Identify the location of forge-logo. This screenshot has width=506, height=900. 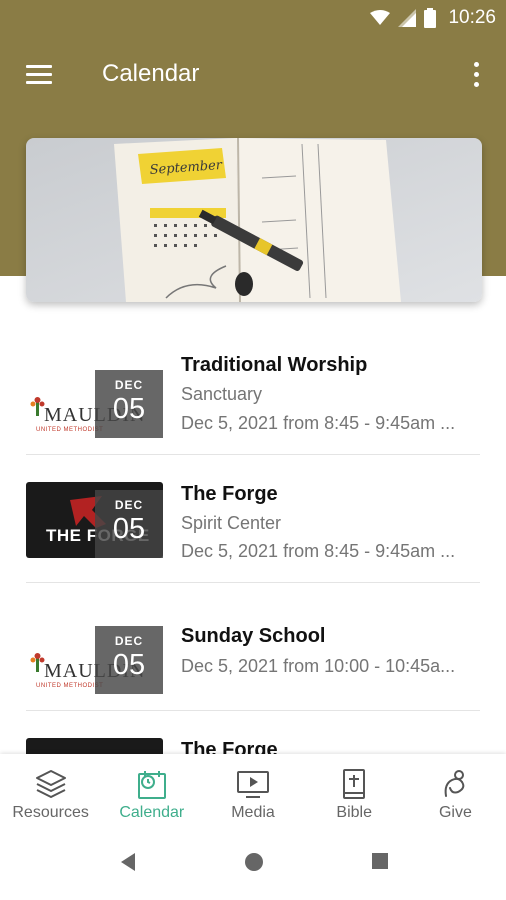
(94, 746).